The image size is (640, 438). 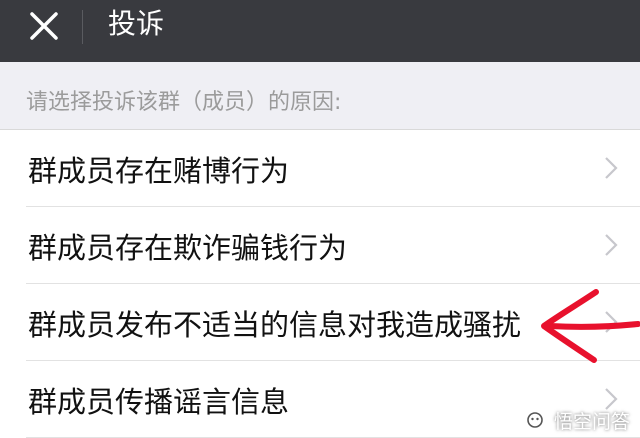 I want to click on reason-label: 群成员存在欺诈骗钱行为, so click(x=188, y=248).